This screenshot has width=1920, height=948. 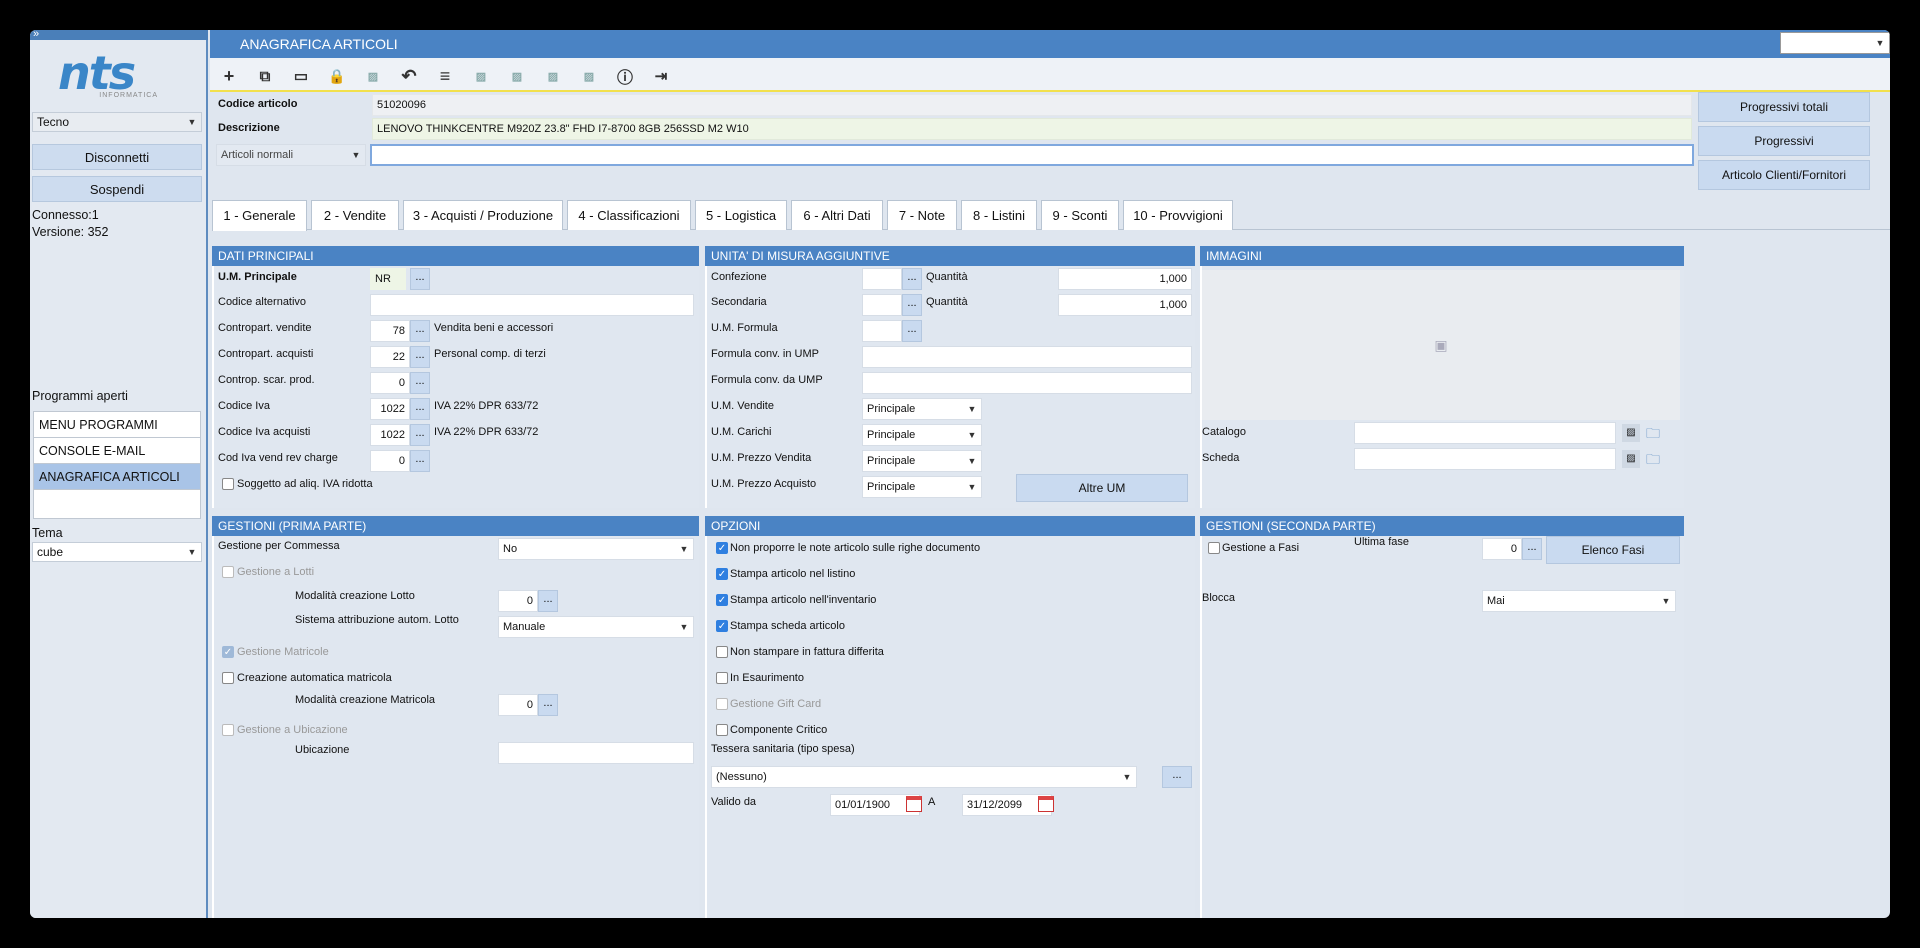 I want to click on code-field: 51020096, so click(x=1032, y=105).